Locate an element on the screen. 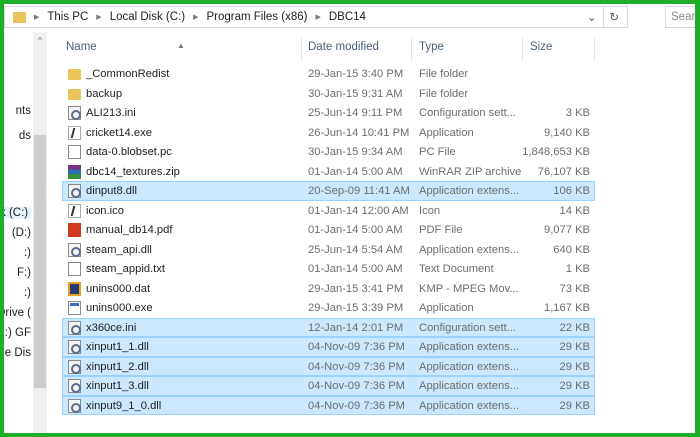 The image size is (700, 437). file-name: xinput1_1.dll is located at coordinates (117, 347).